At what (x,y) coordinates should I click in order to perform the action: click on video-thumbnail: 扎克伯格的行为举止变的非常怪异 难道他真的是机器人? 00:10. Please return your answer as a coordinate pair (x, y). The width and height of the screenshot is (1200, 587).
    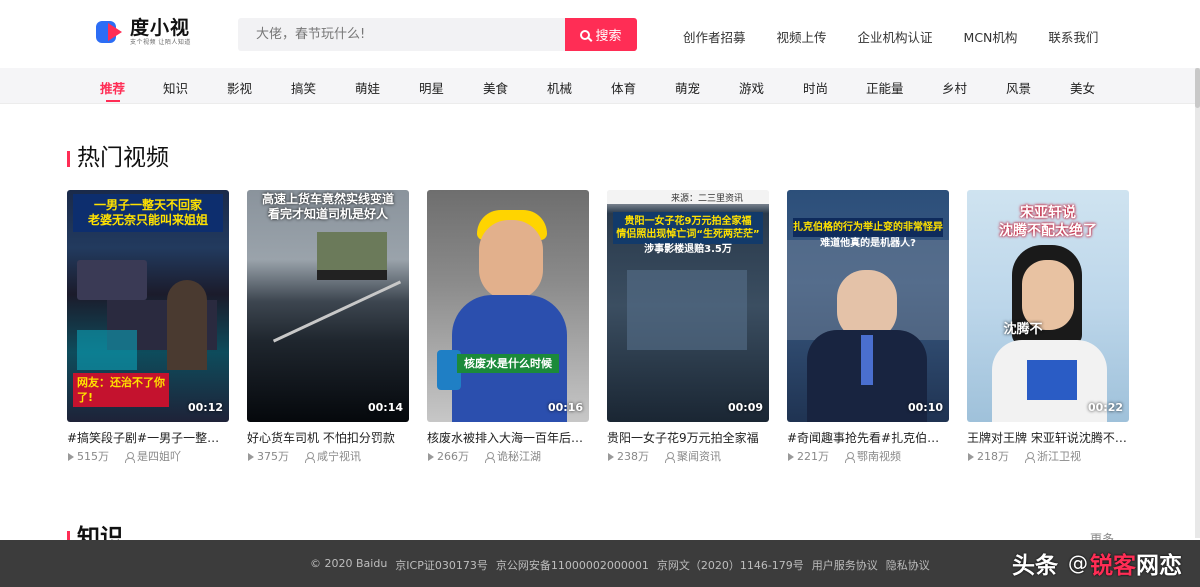
    Looking at the image, I should click on (868, 306).